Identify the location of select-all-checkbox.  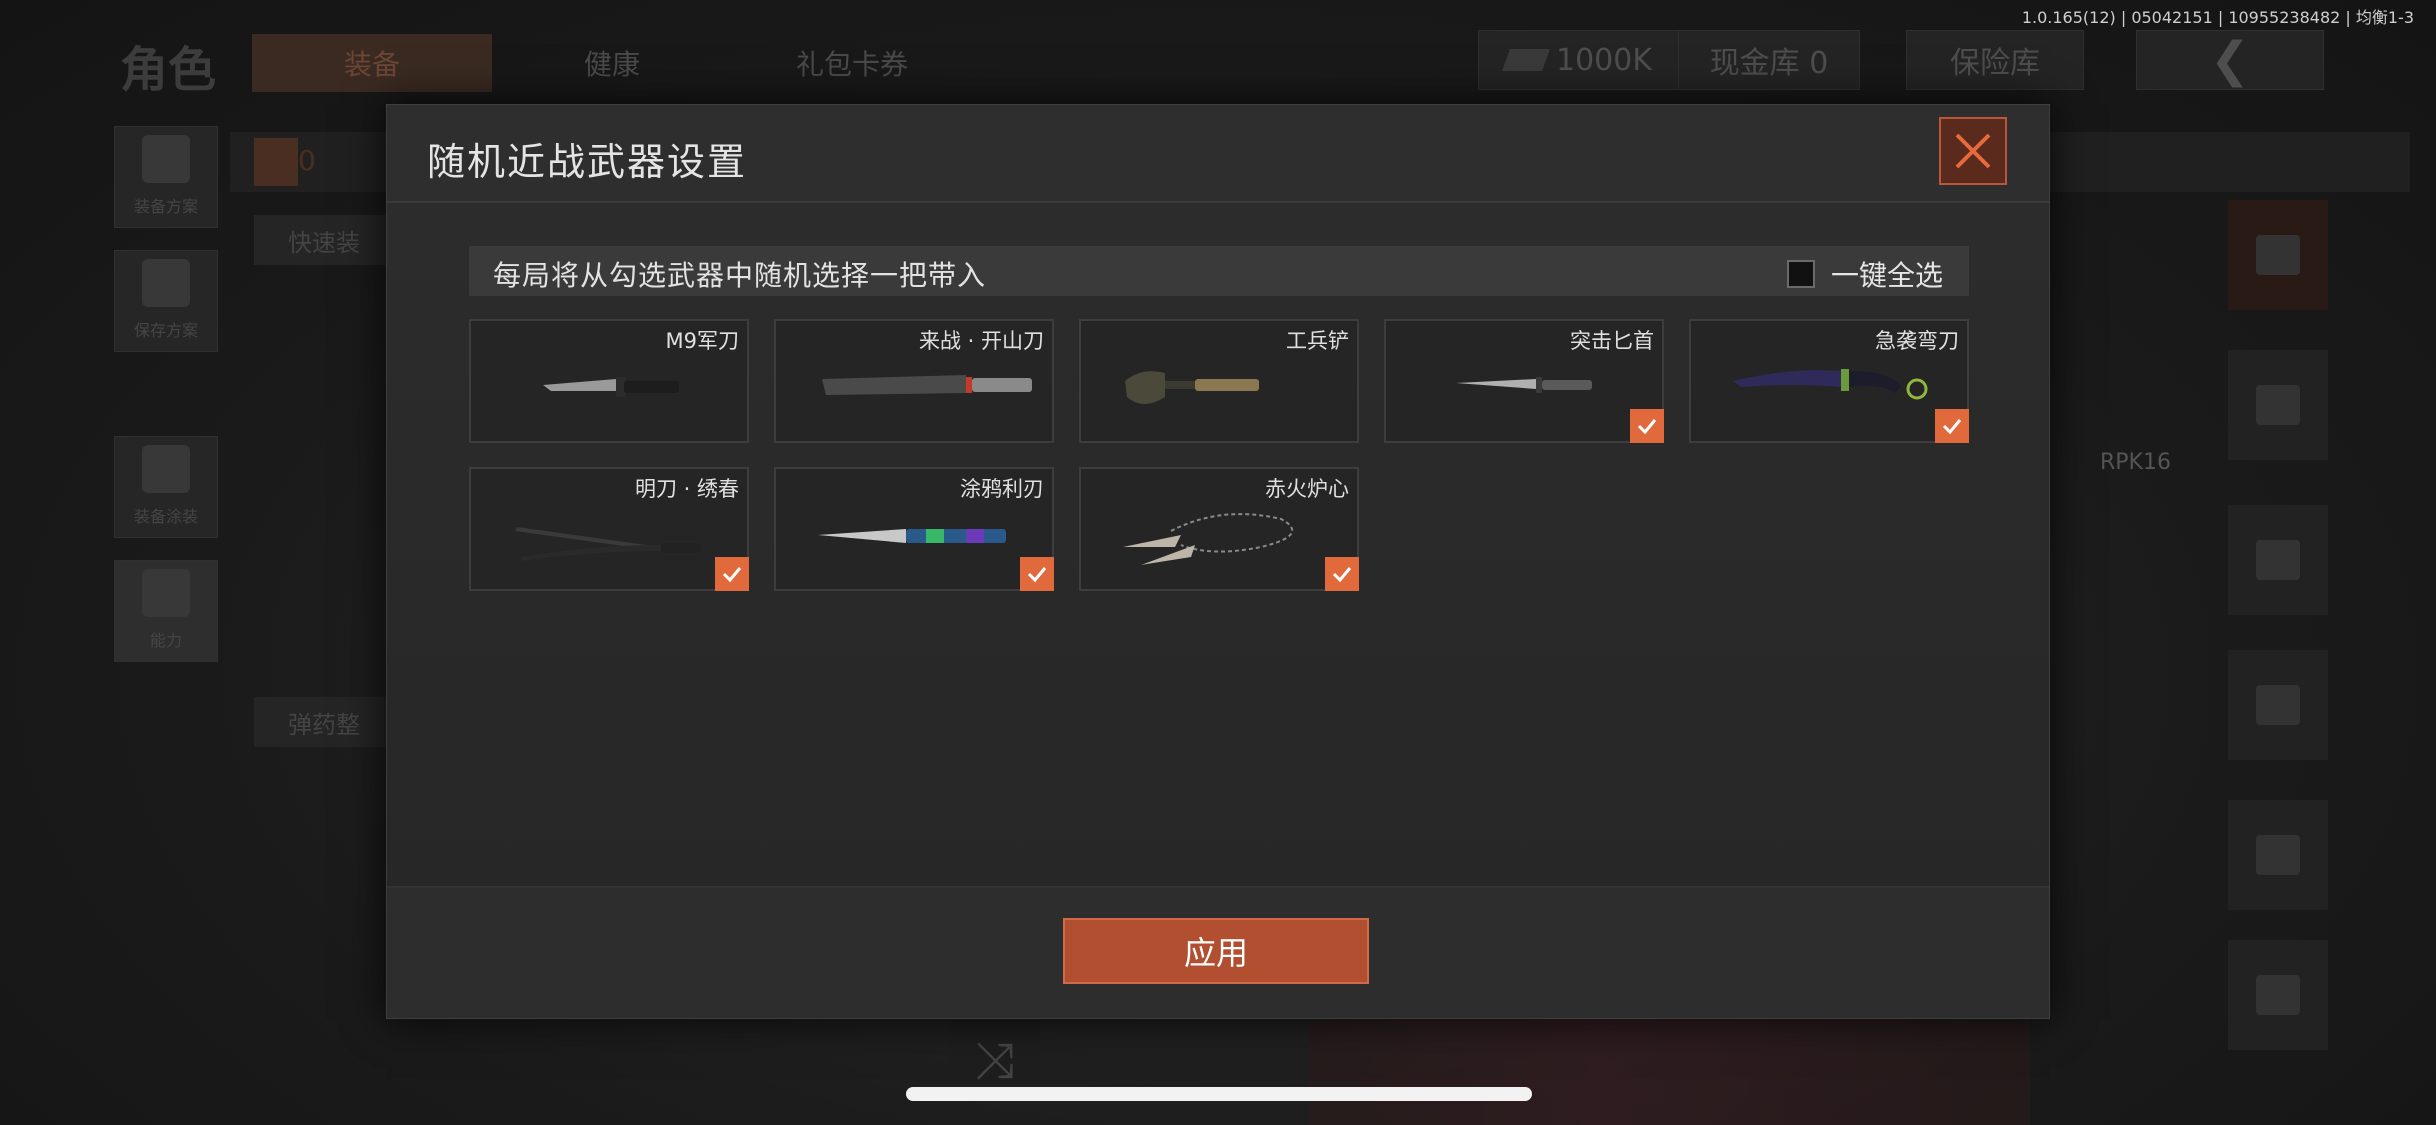
(1800, 274).